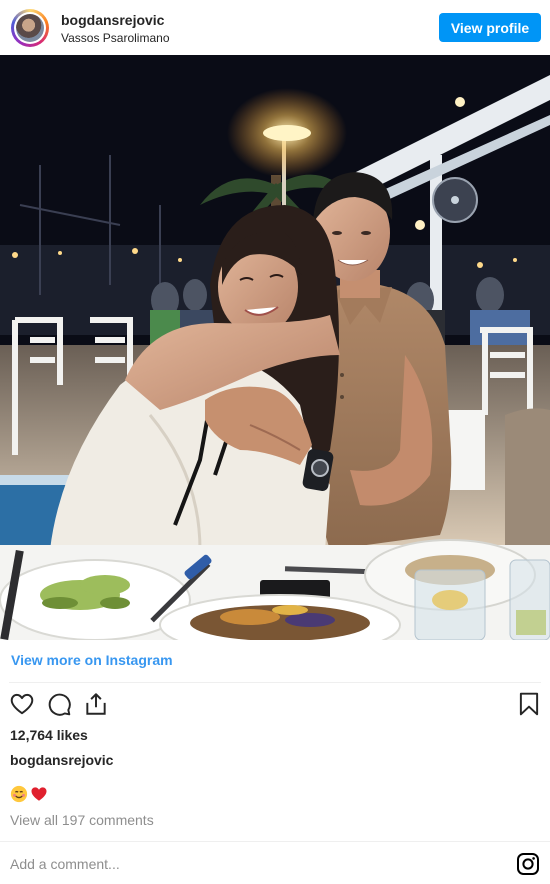 The height and width of the screenshot is (884, 550). Describe the element at coordinates (30, 28) in the screenshot. I see `avatar` at that location.